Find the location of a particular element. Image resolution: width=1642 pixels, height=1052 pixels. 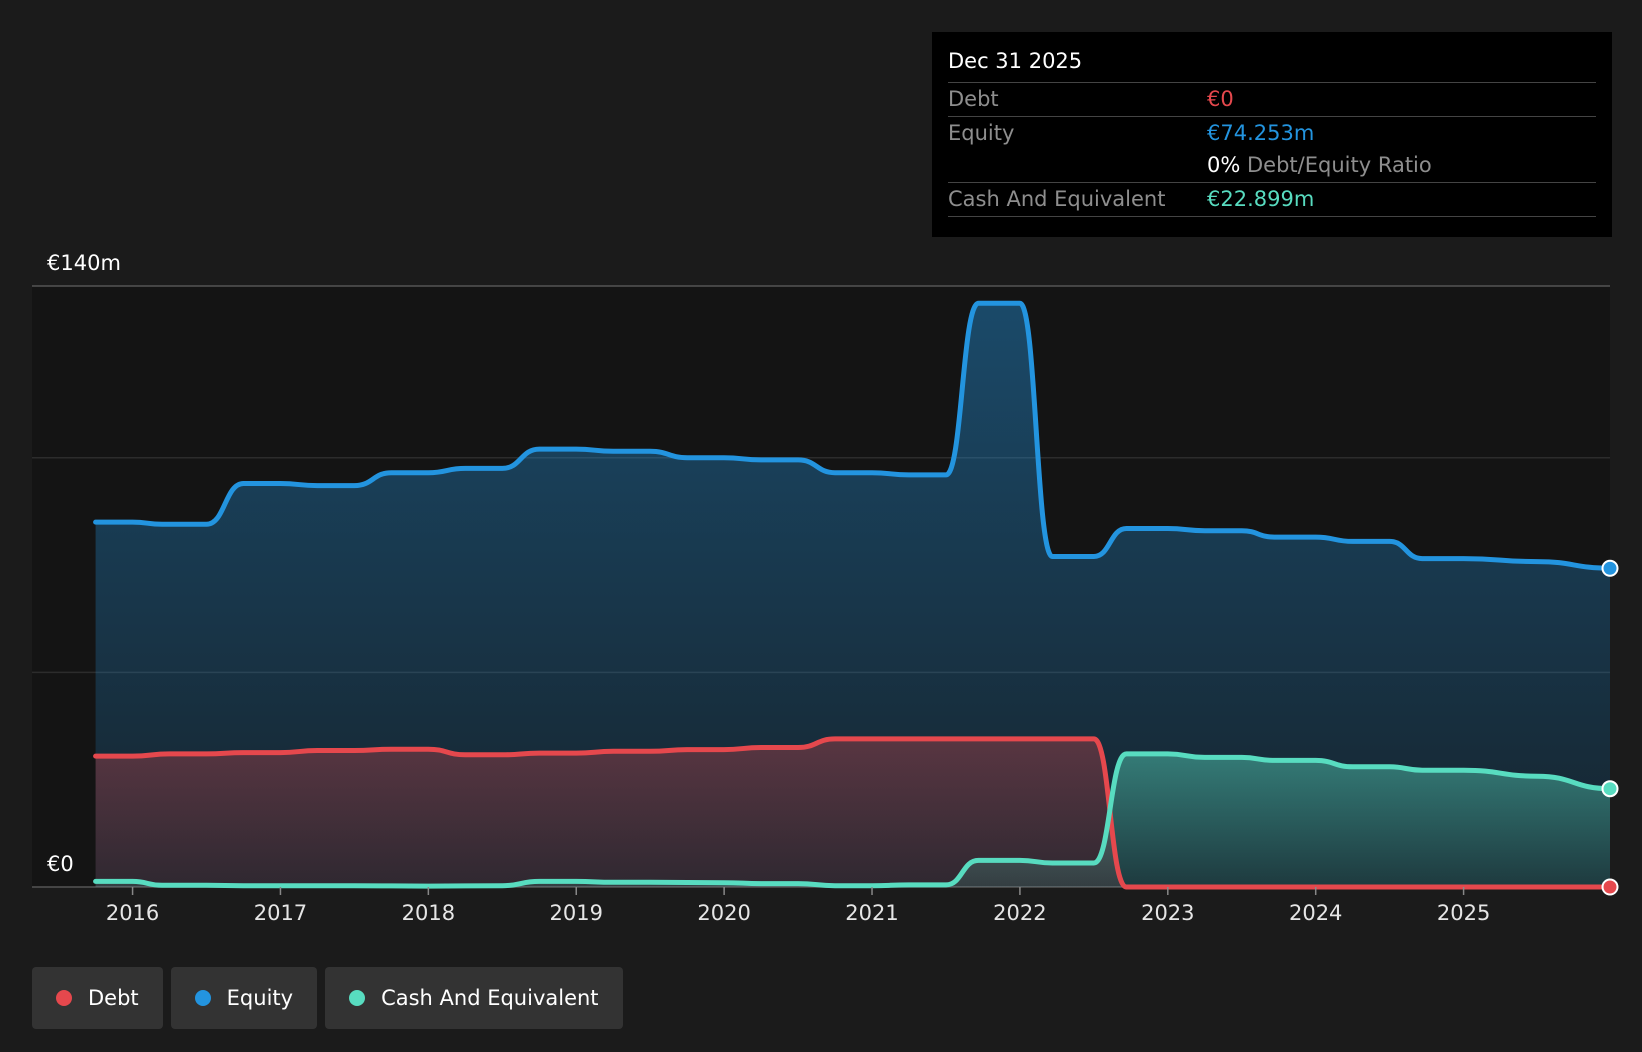

x-tick-label-2024: 2024 is located at coordinates (1315, 913).